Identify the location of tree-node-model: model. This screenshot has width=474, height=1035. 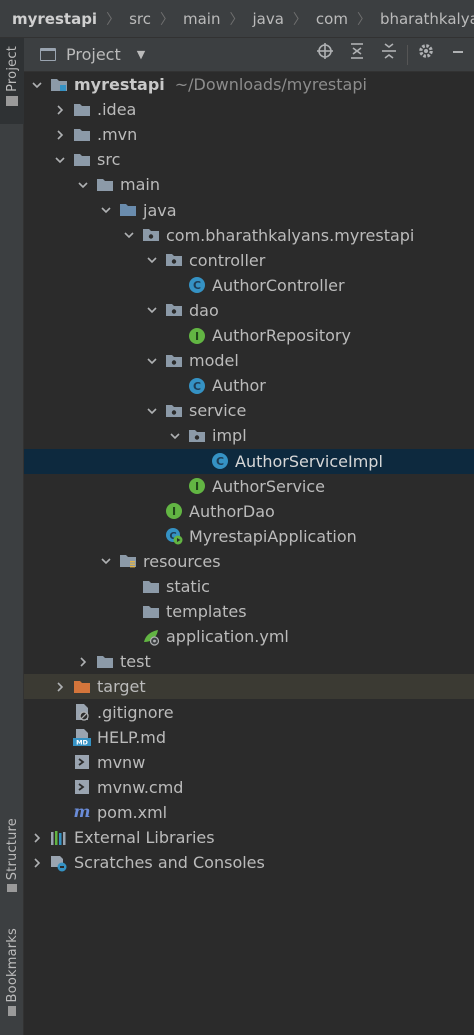
(249, 360).